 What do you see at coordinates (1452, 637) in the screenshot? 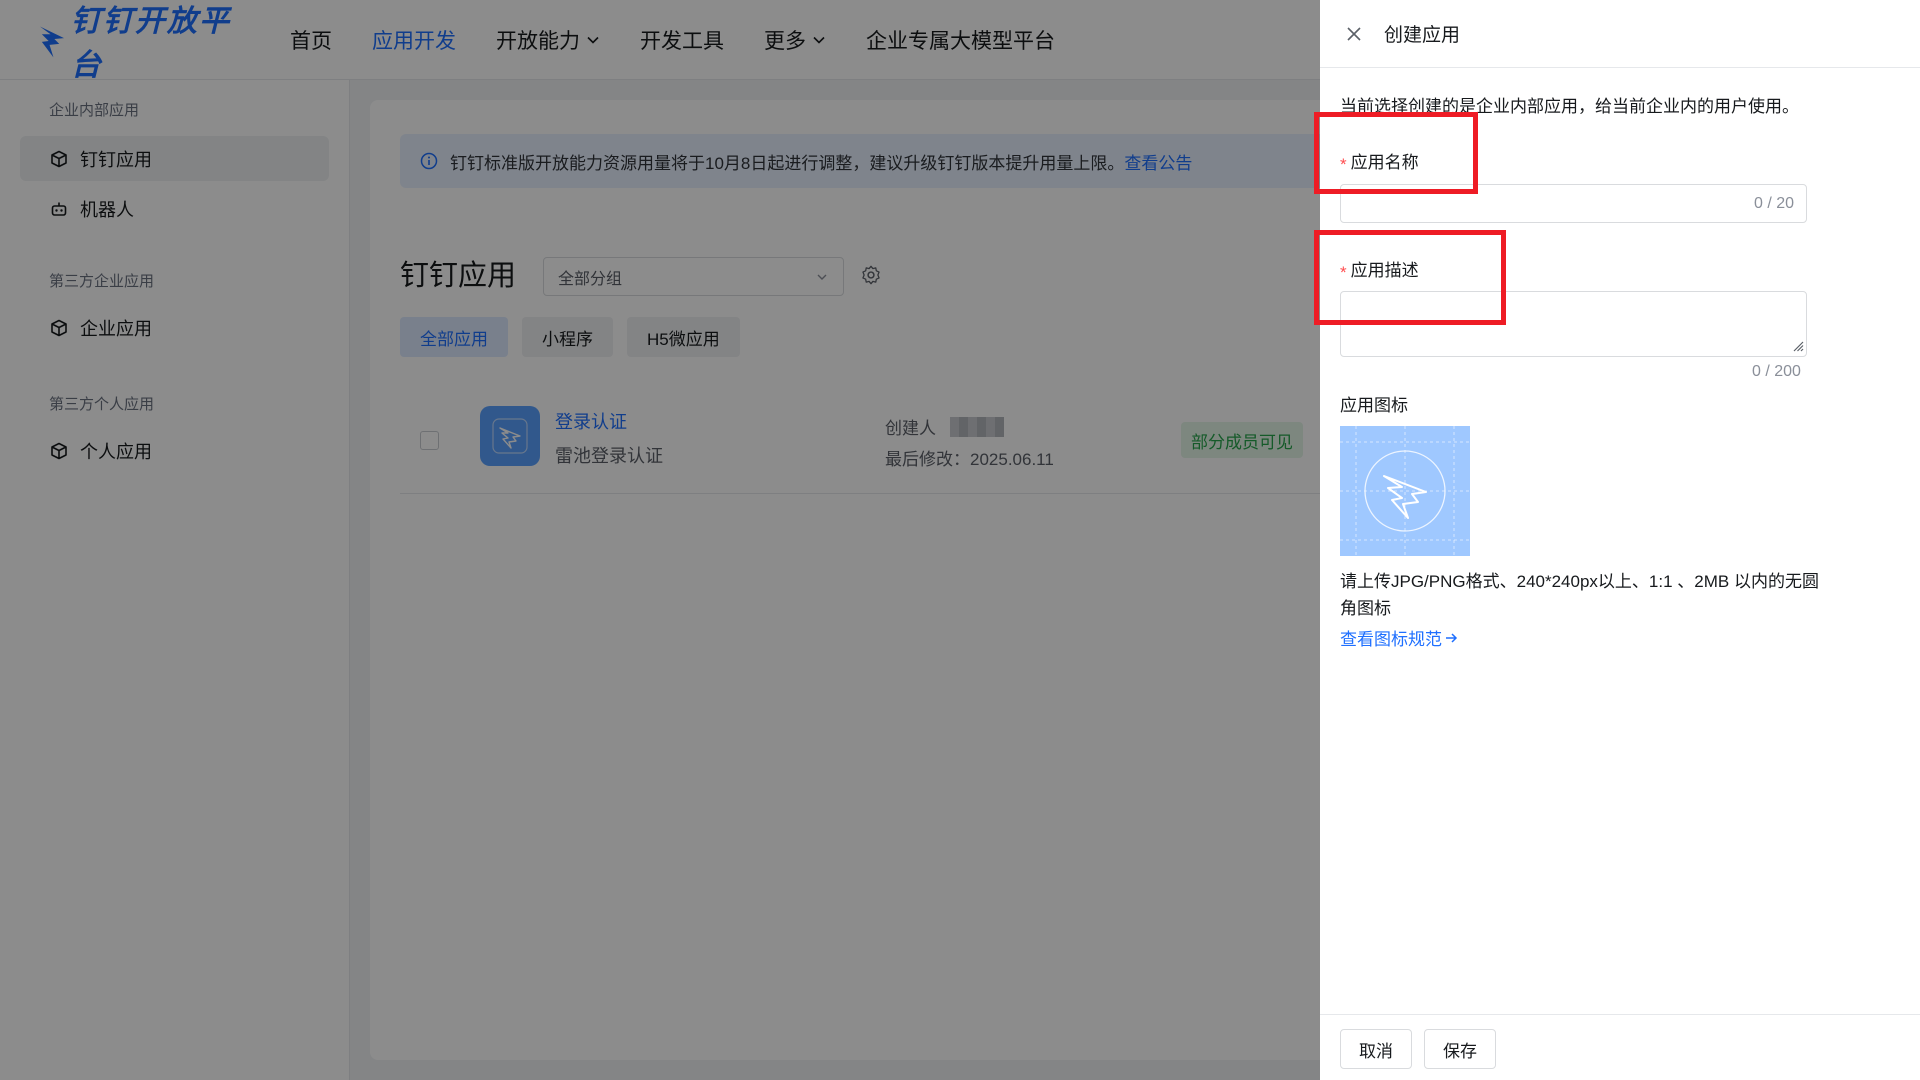
I see `arrow-right-icon` at bounding box center [1452, 637].